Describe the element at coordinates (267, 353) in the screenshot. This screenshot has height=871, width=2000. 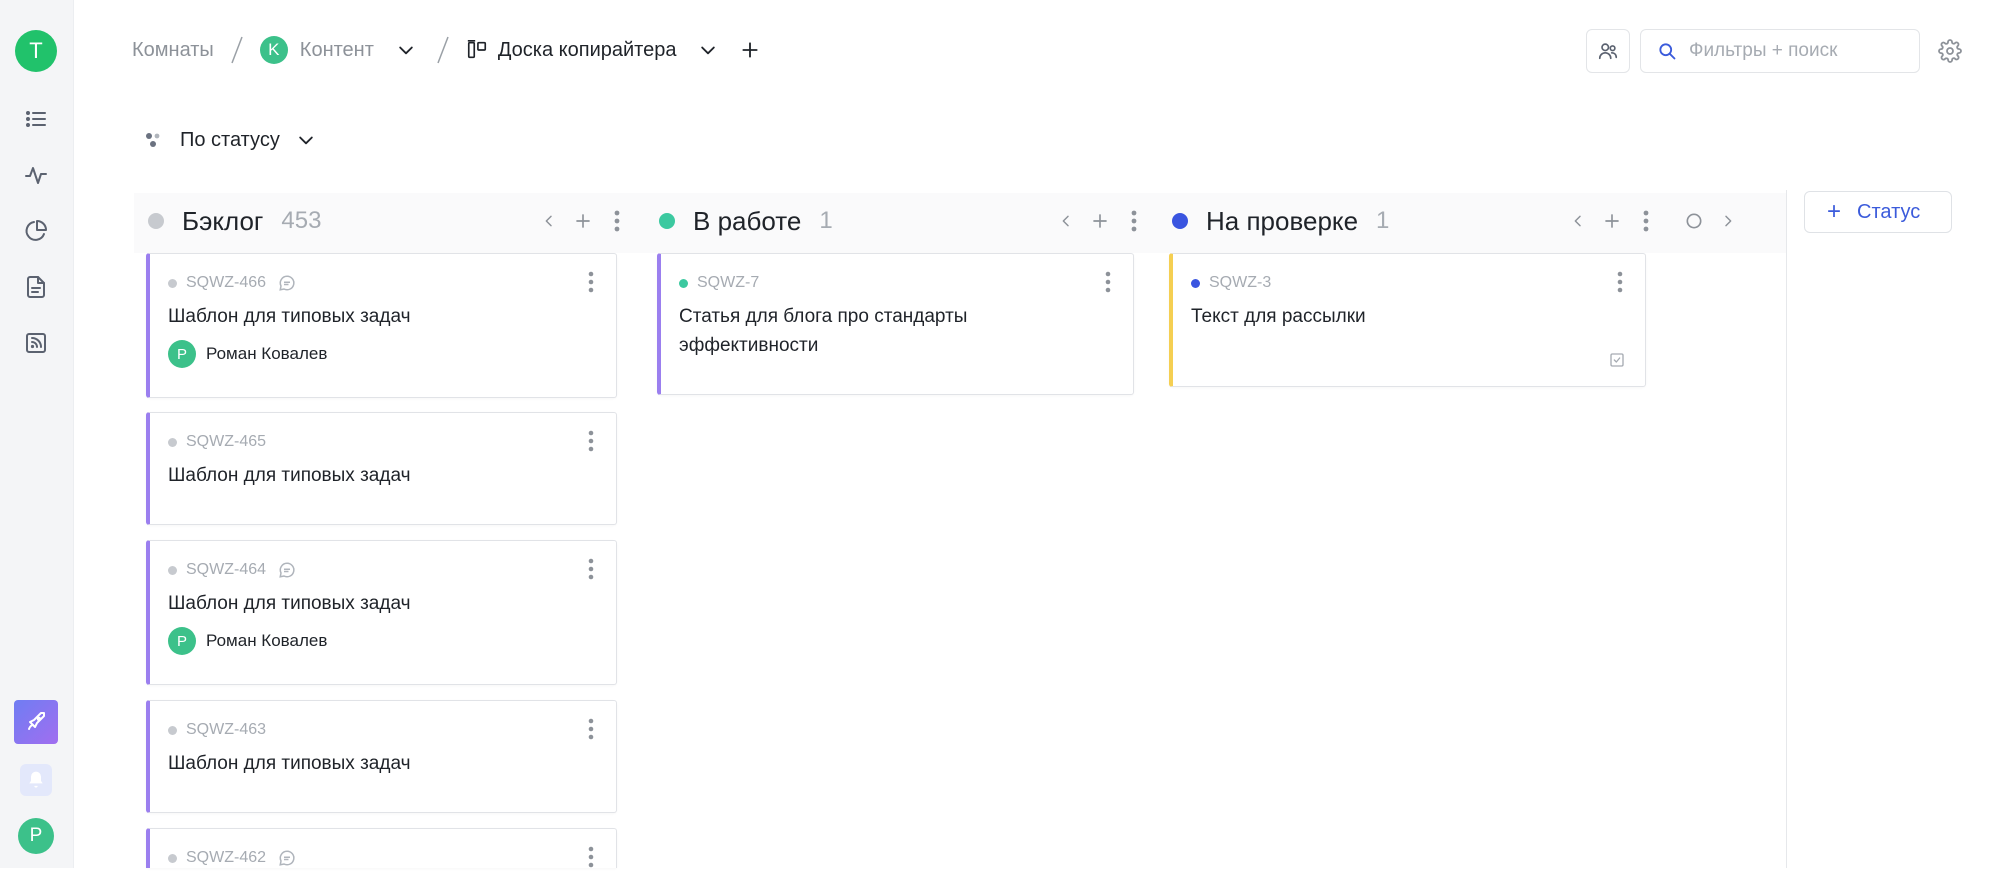
I see `assignee-name: Роман Ковалев` at that location.